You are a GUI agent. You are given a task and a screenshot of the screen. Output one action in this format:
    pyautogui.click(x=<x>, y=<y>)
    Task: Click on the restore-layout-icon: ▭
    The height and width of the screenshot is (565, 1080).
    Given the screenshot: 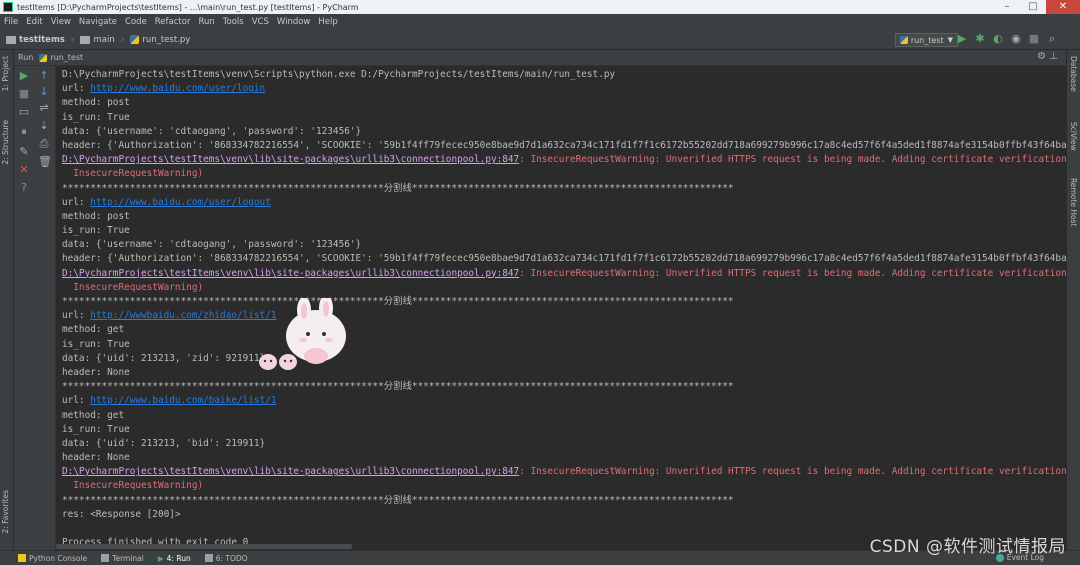 What is the action you would take?
    pyautogui.click(x=24, y=112)
    